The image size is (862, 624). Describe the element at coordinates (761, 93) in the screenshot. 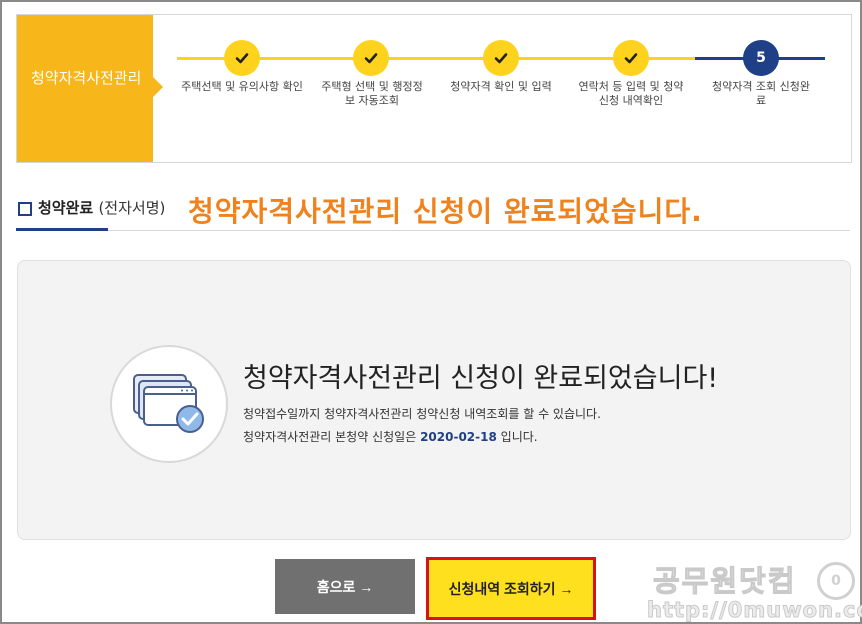

I see `step-5-label: 청약자격 조회 신청완료` at that location.